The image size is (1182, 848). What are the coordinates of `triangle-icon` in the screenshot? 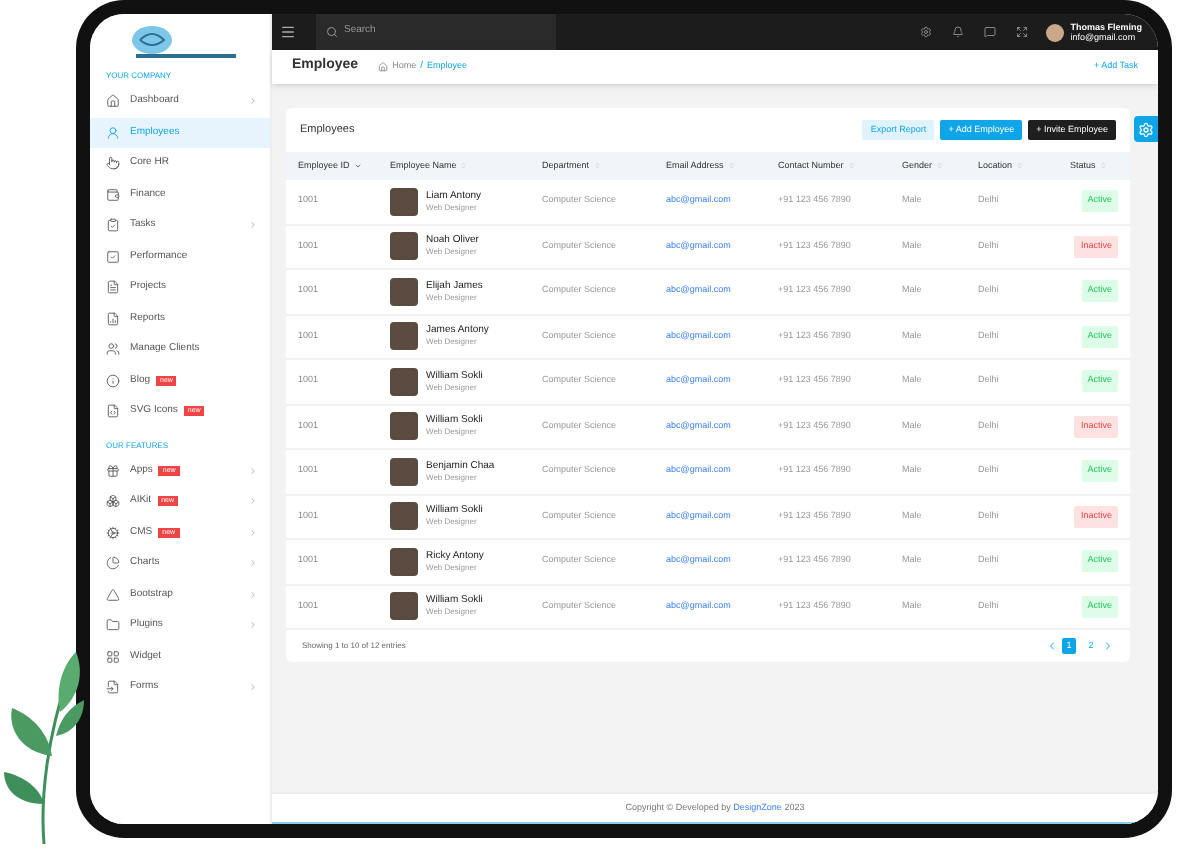 It's located at (113, 594).